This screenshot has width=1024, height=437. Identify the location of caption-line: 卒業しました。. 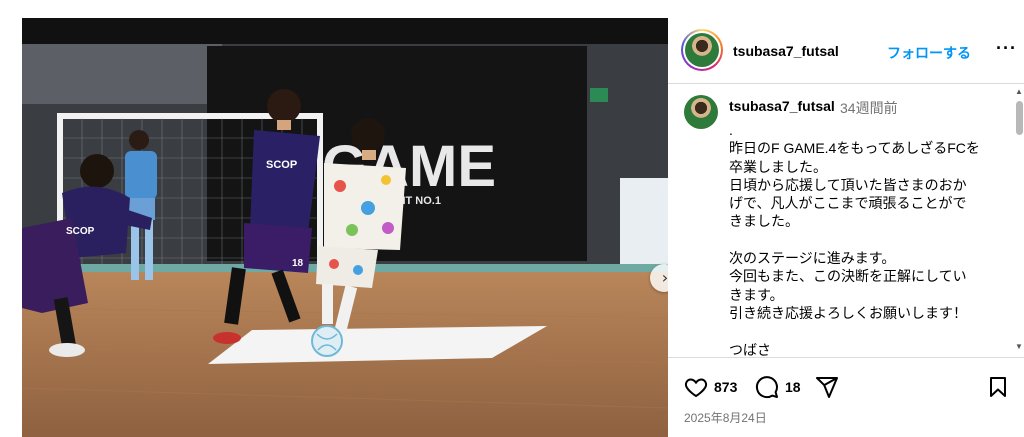
(778, 166).